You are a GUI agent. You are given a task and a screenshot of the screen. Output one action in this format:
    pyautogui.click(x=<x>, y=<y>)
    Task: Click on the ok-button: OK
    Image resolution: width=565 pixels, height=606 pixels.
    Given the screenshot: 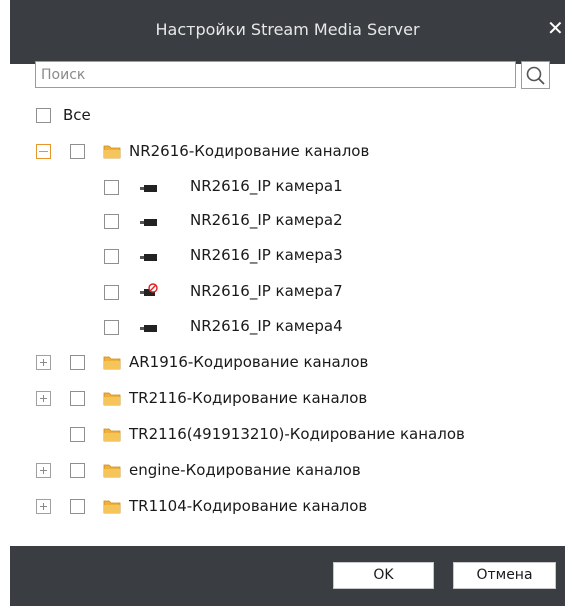 What is the action you would take?
    pyautogui.click(x=383, y=575)
    